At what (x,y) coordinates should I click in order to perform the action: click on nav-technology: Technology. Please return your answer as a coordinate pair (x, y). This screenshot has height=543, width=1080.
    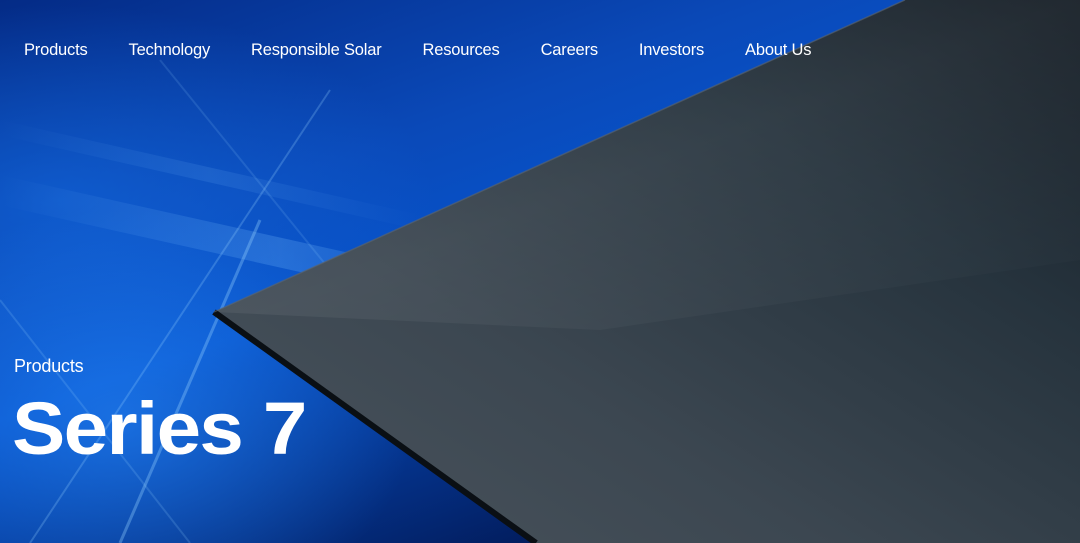
    Looking at the image, I should click on (170, 50).